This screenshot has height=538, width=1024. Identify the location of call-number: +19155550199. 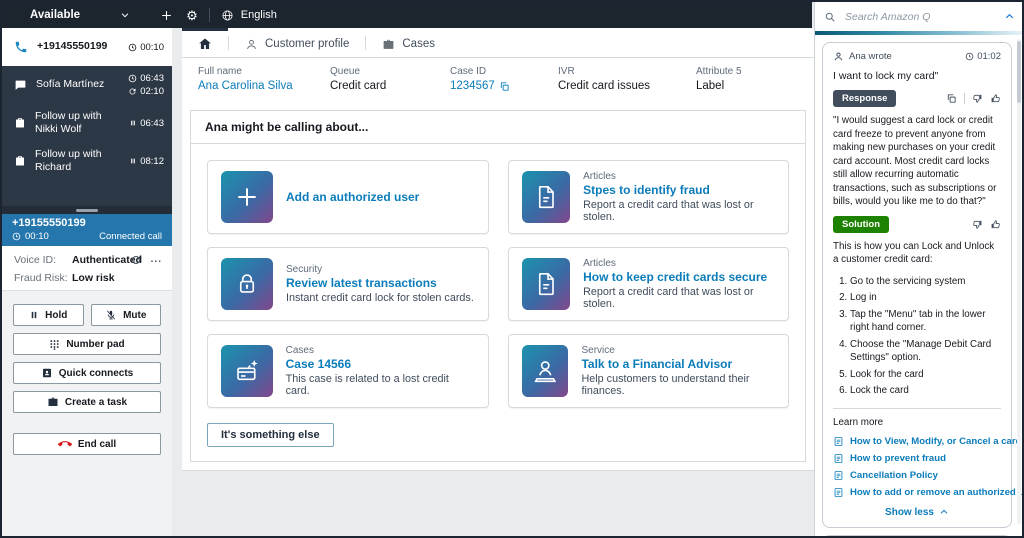
(49, 223).